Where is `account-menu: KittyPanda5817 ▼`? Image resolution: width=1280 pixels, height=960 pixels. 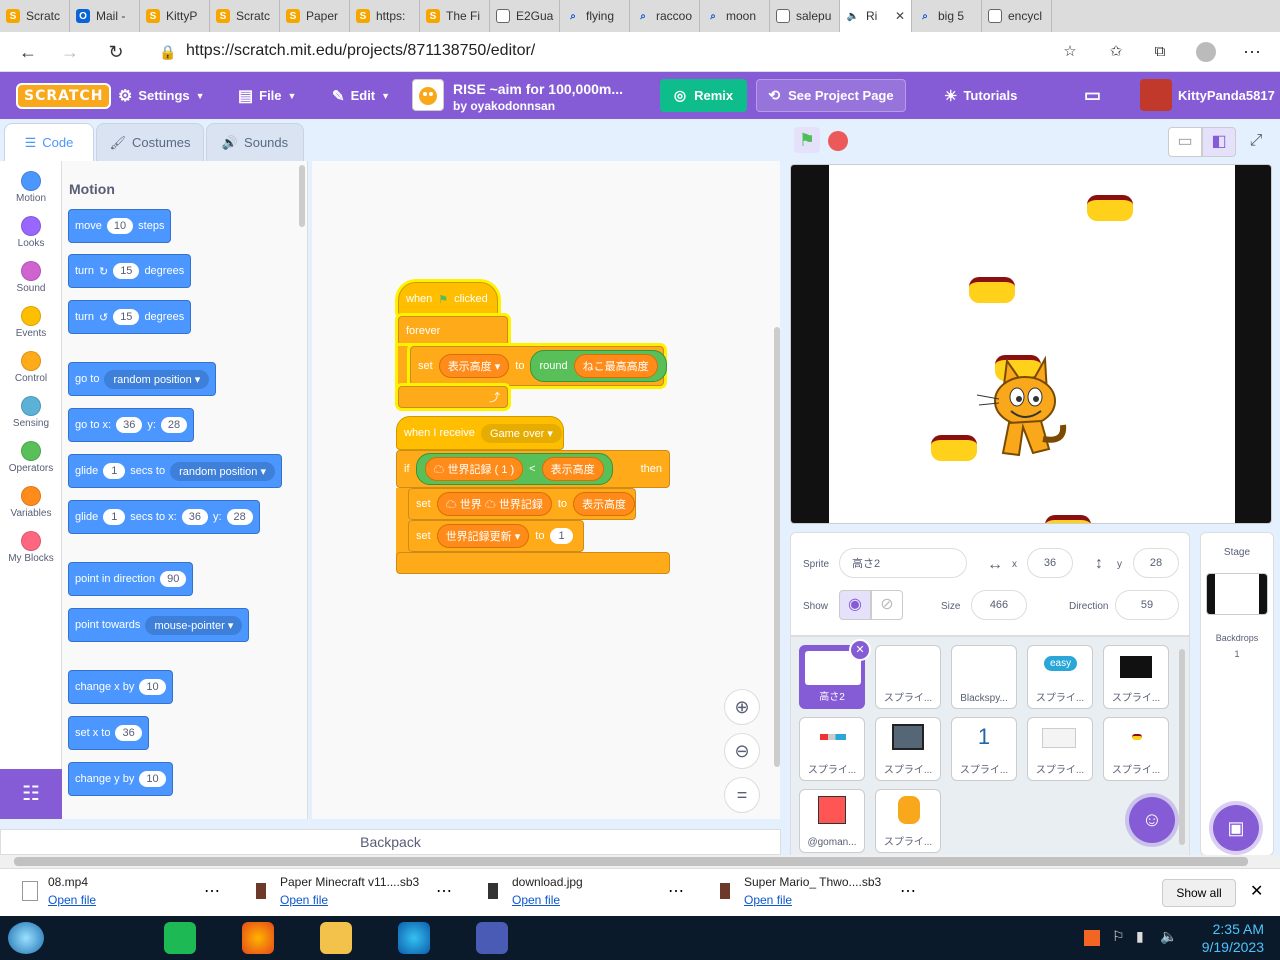
account-menu: KittyPanda5817 ▼ is located at coordinates (1229, 95).